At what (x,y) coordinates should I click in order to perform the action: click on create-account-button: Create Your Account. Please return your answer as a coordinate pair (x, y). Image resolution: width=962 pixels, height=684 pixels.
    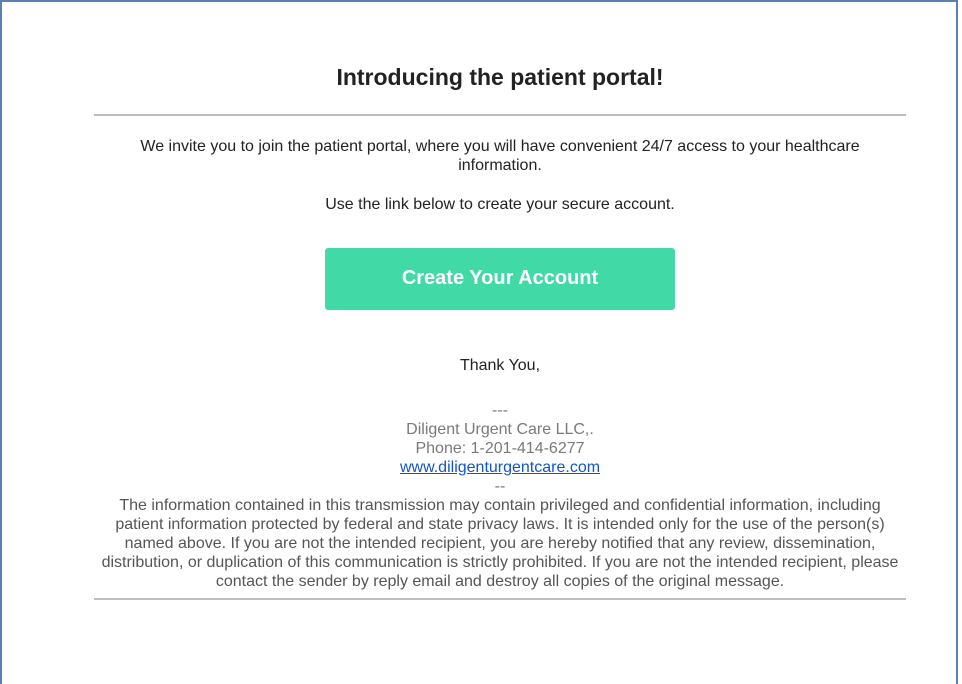
    Looking at the image, I should click on (500, 279).